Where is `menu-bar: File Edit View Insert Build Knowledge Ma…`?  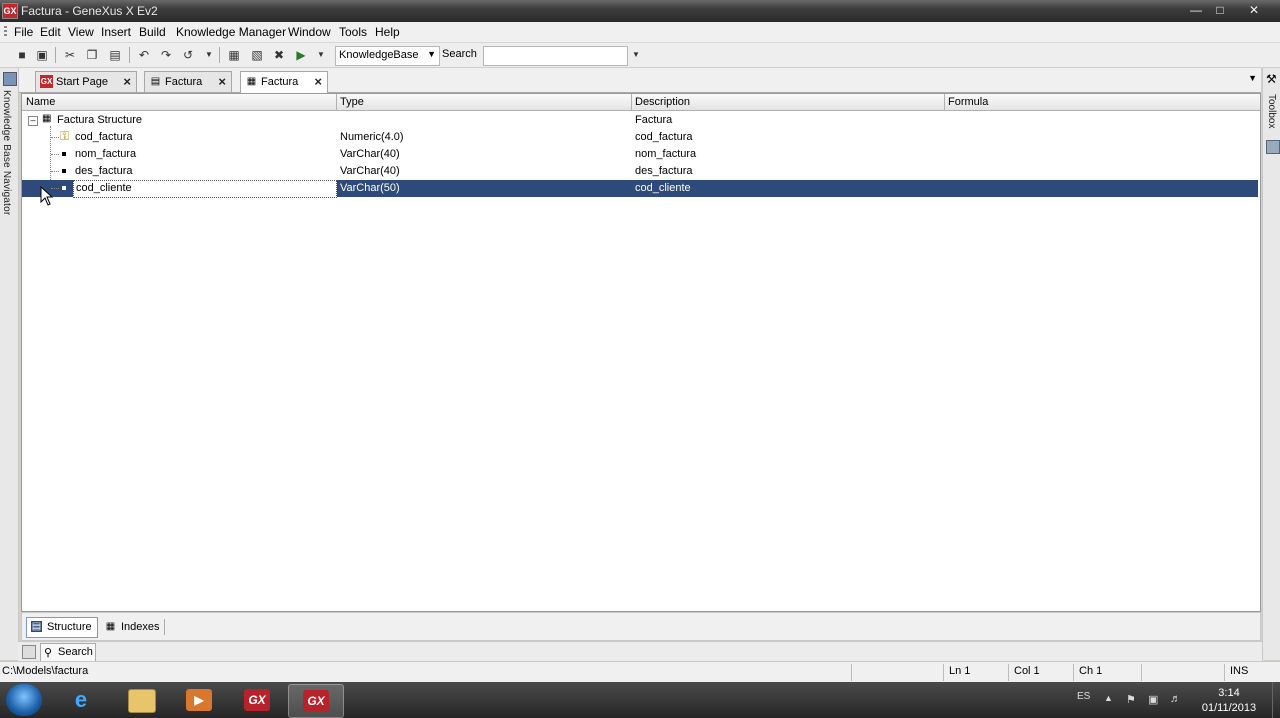 menu-bar: File Edit View Insert Build Knowledge Ma… is located at coordinates (640, 32).